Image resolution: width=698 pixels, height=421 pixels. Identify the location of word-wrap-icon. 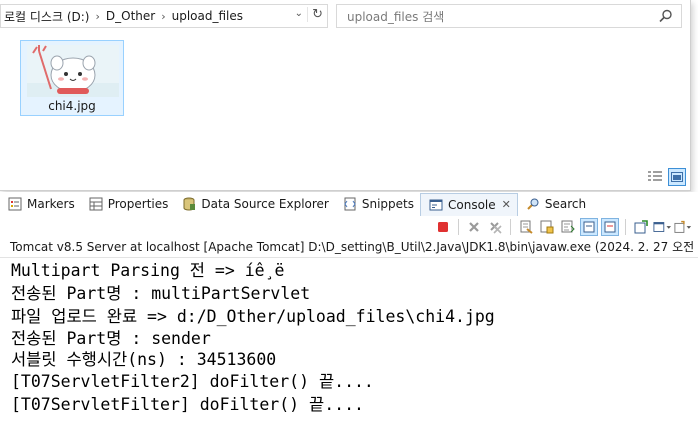
(568, 227).